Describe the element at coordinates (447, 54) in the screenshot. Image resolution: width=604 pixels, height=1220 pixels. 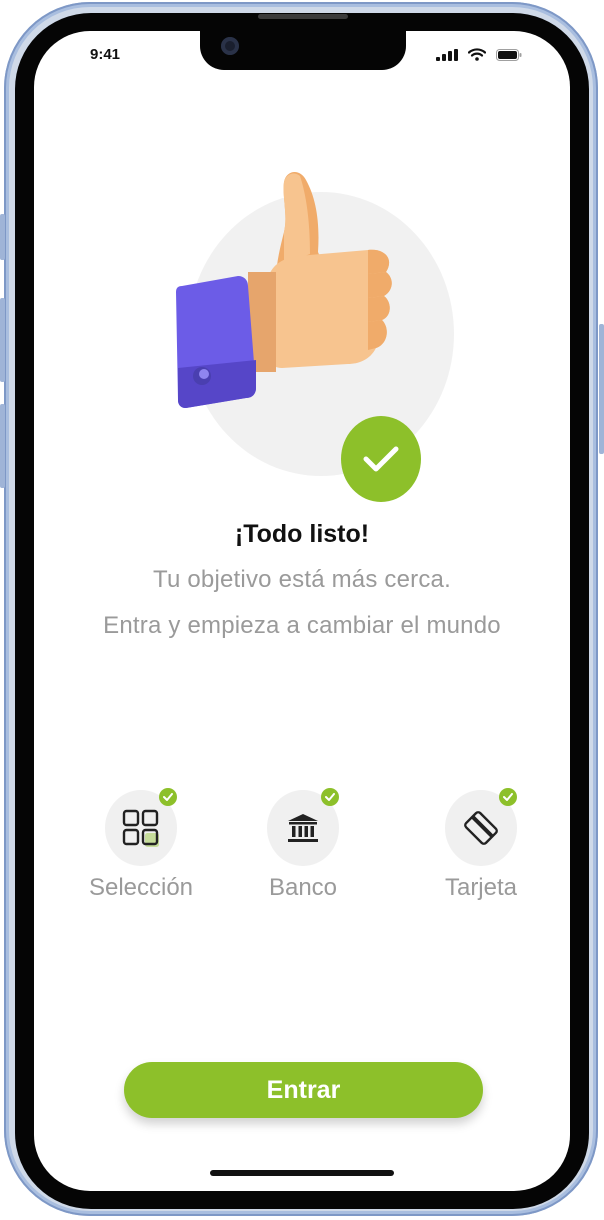
I see `signal-icon` at that location.